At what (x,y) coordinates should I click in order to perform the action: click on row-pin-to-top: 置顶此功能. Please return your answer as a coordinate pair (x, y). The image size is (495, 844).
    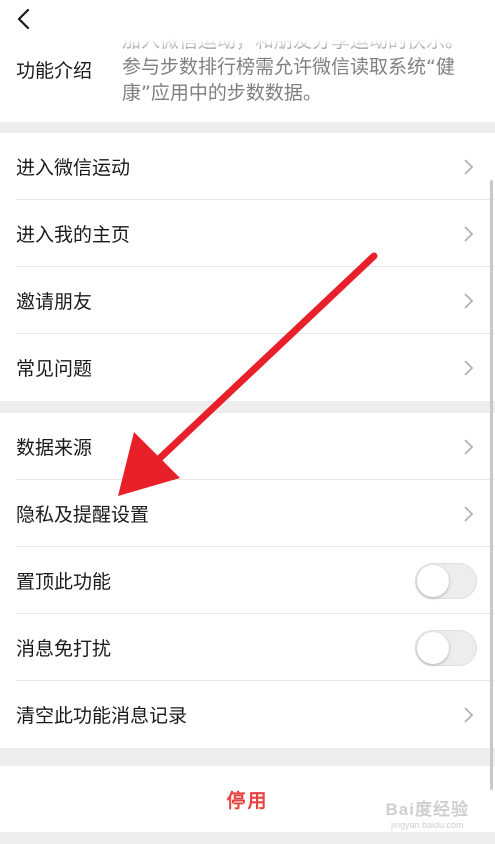
    Looking at the image, I should click on (247, 580).